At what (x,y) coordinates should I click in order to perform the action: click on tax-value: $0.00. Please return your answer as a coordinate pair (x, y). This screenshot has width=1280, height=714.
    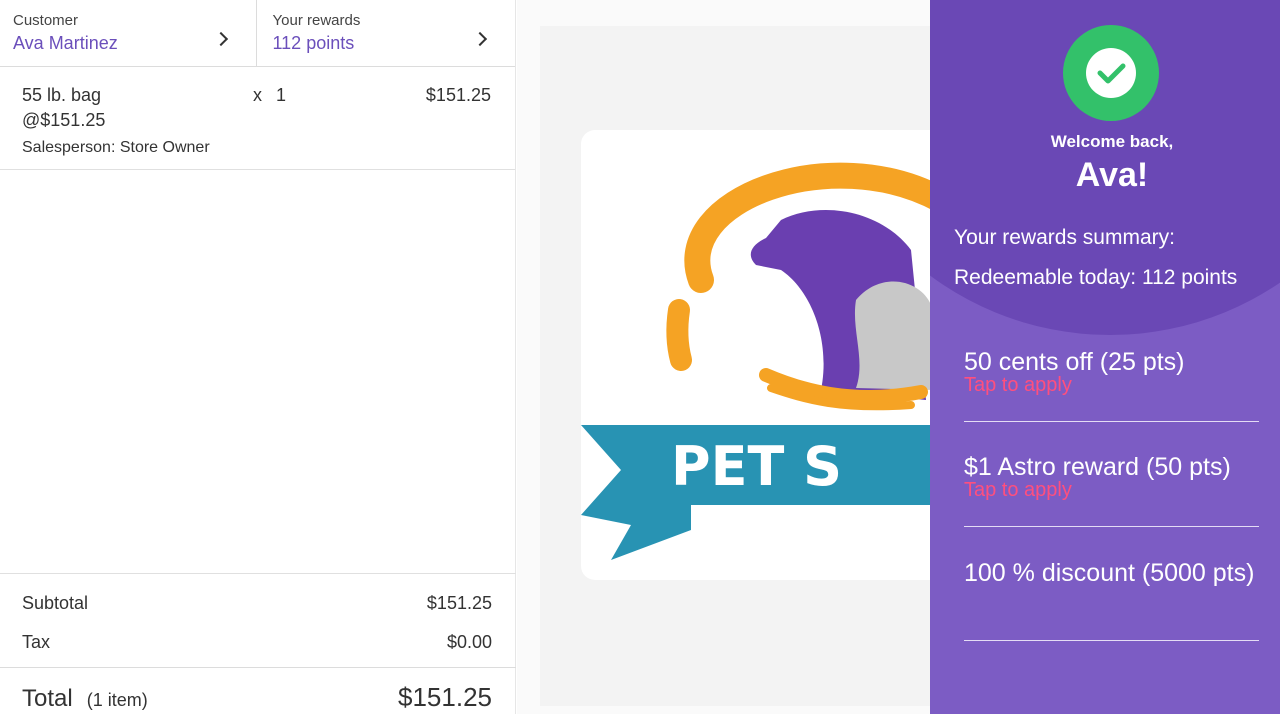
    Looking at the image, I should click on (469, 642).